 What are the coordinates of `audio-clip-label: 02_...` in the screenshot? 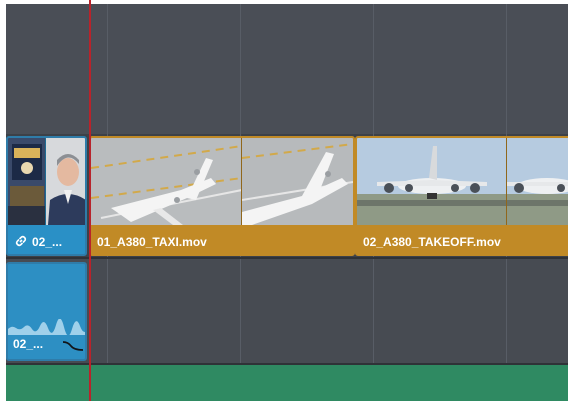 It's located at (28, 344).